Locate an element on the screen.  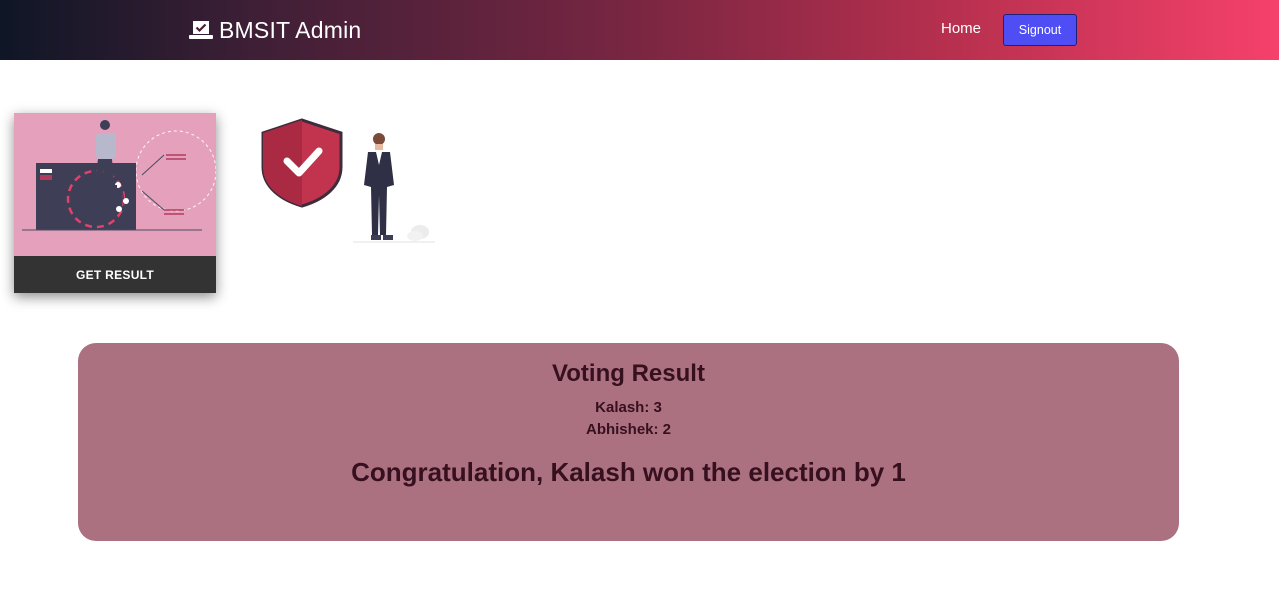
brand-title: BMSIT Admin is located at coordinates (290, 29).